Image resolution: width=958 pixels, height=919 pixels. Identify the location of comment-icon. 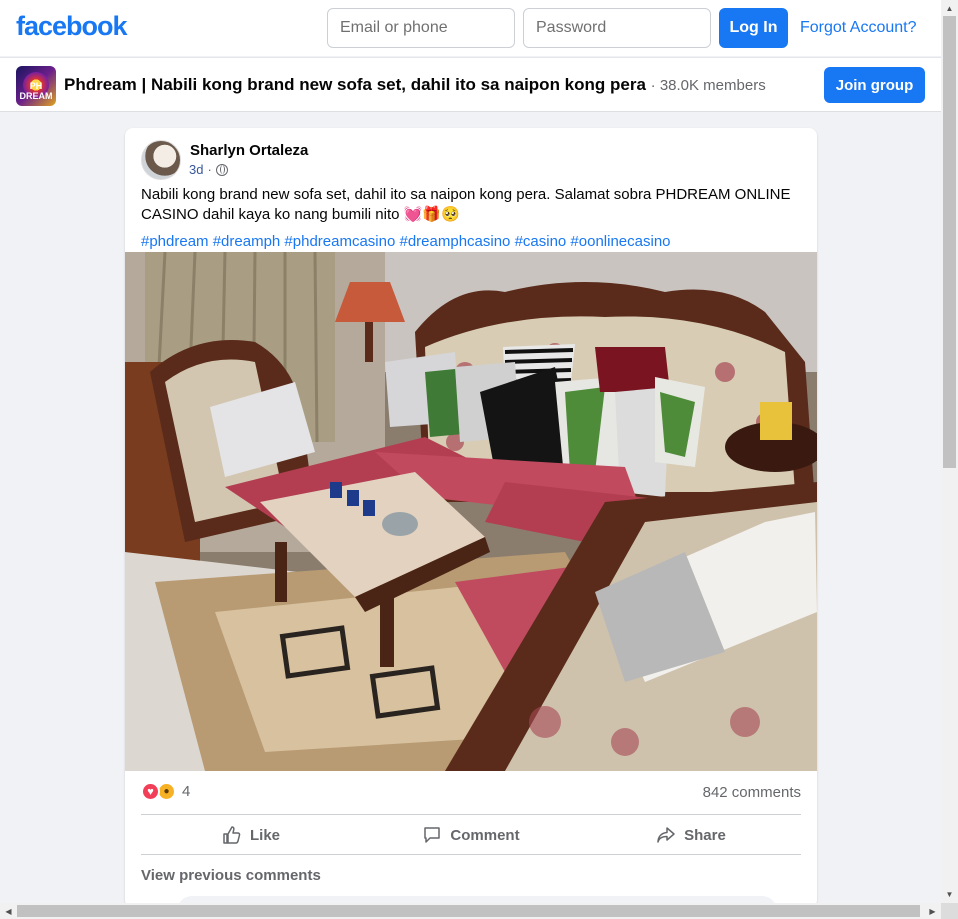
(432, 835).